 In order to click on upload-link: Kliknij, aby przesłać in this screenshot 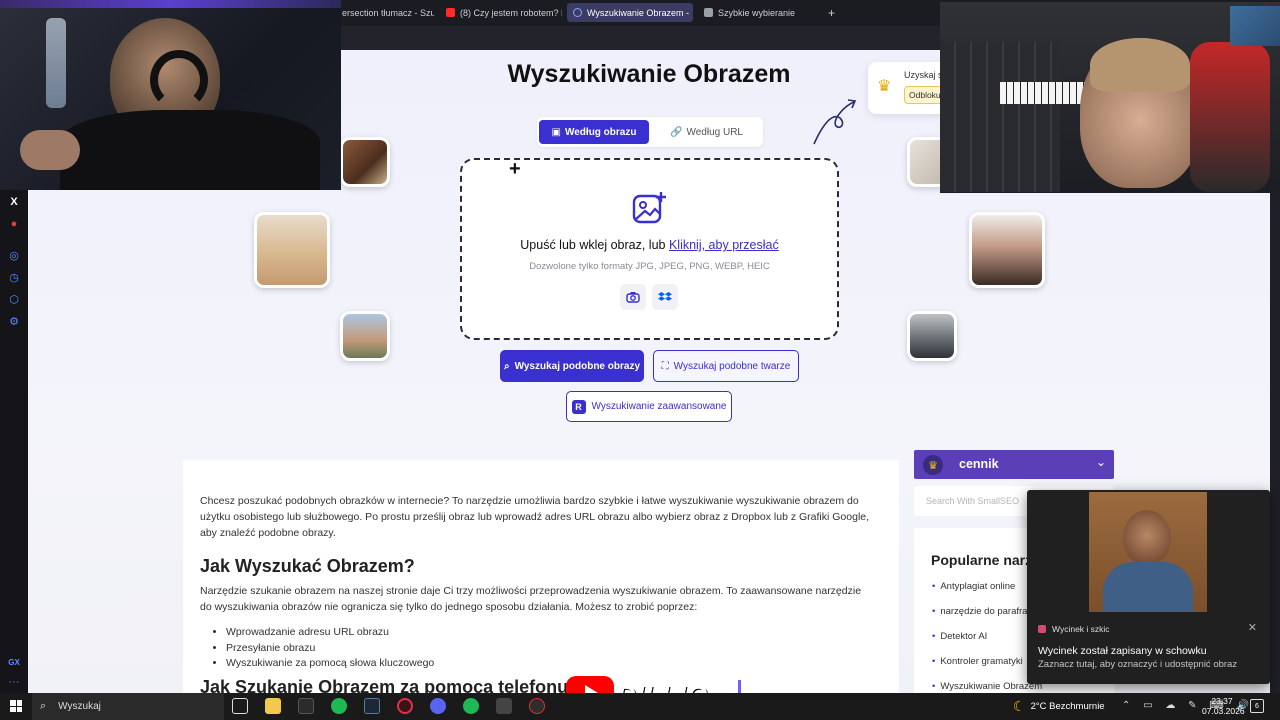, I will do `click(724, 245)`.